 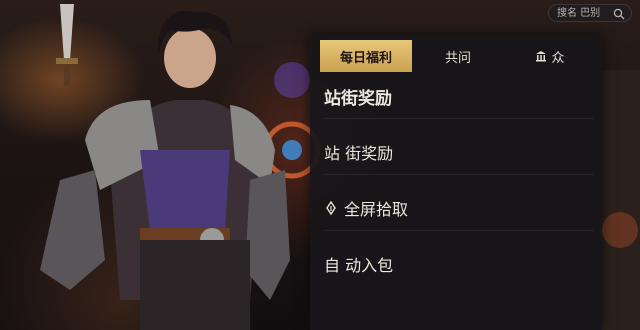 What do you see at coordinates (541, 56) in the screenshot?
I see `temple-icon` at bounding box center [541, 56].